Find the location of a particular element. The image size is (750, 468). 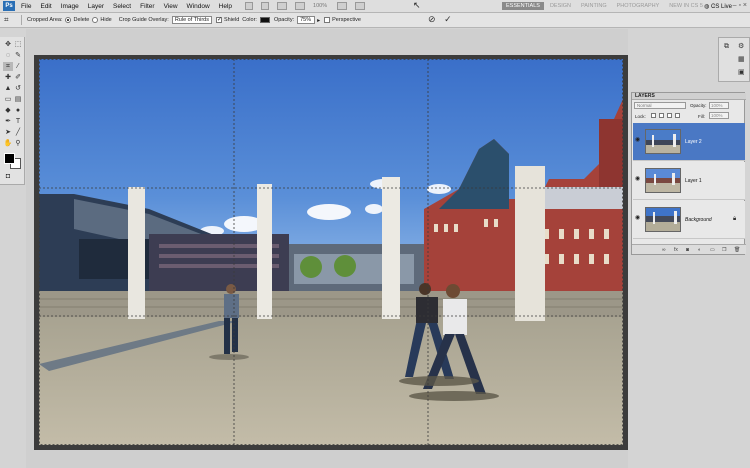

overlay-select: Rule of Thirds is located at coordinates (191, 20).